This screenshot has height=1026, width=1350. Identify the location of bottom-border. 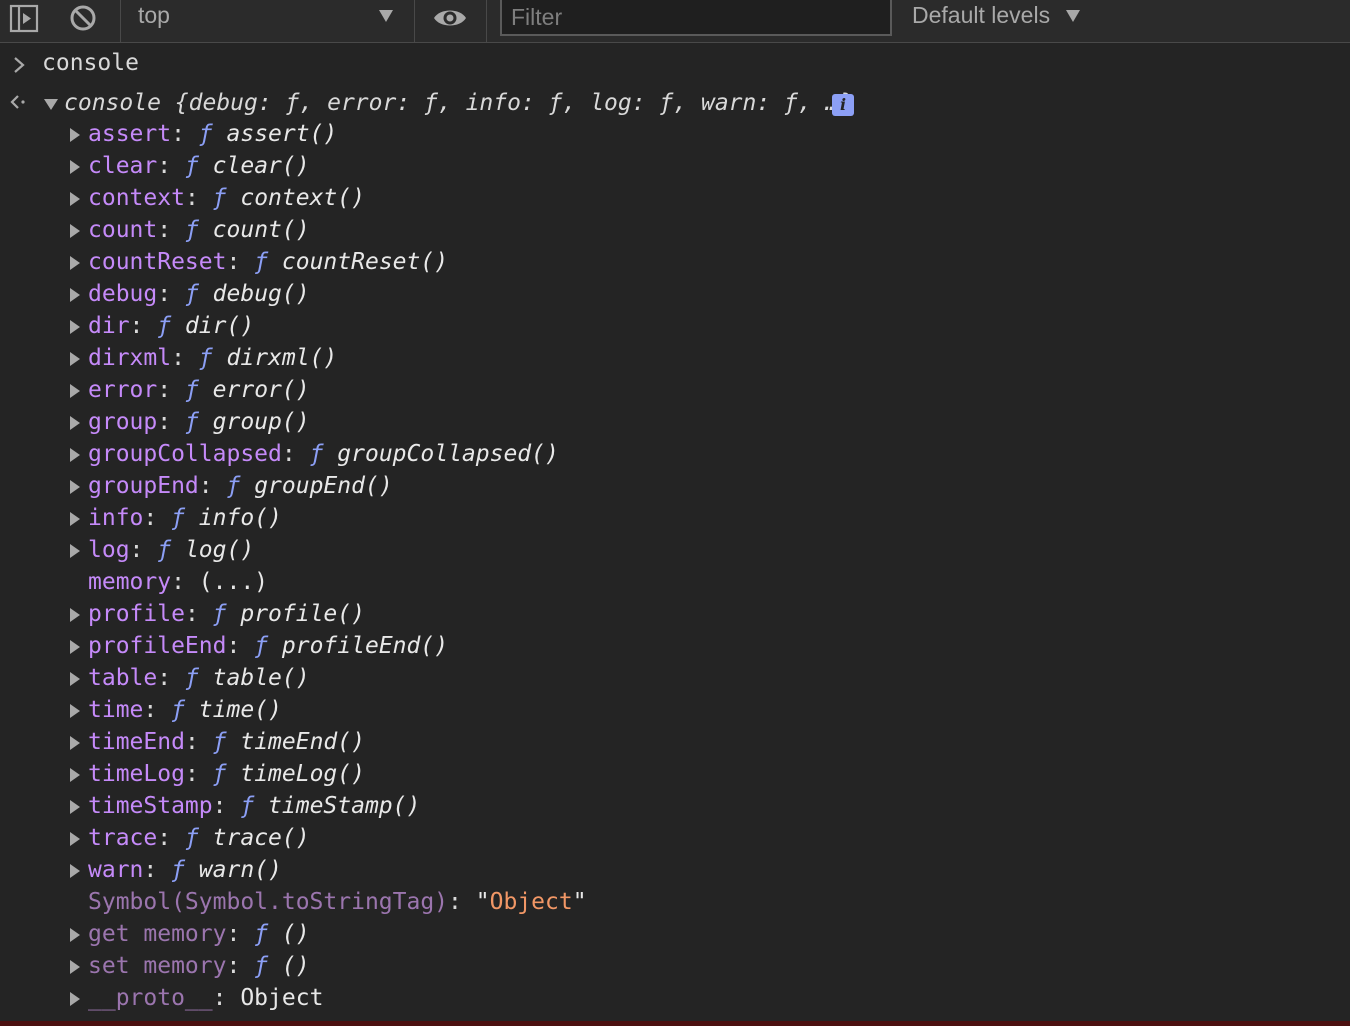
(675, 1023).